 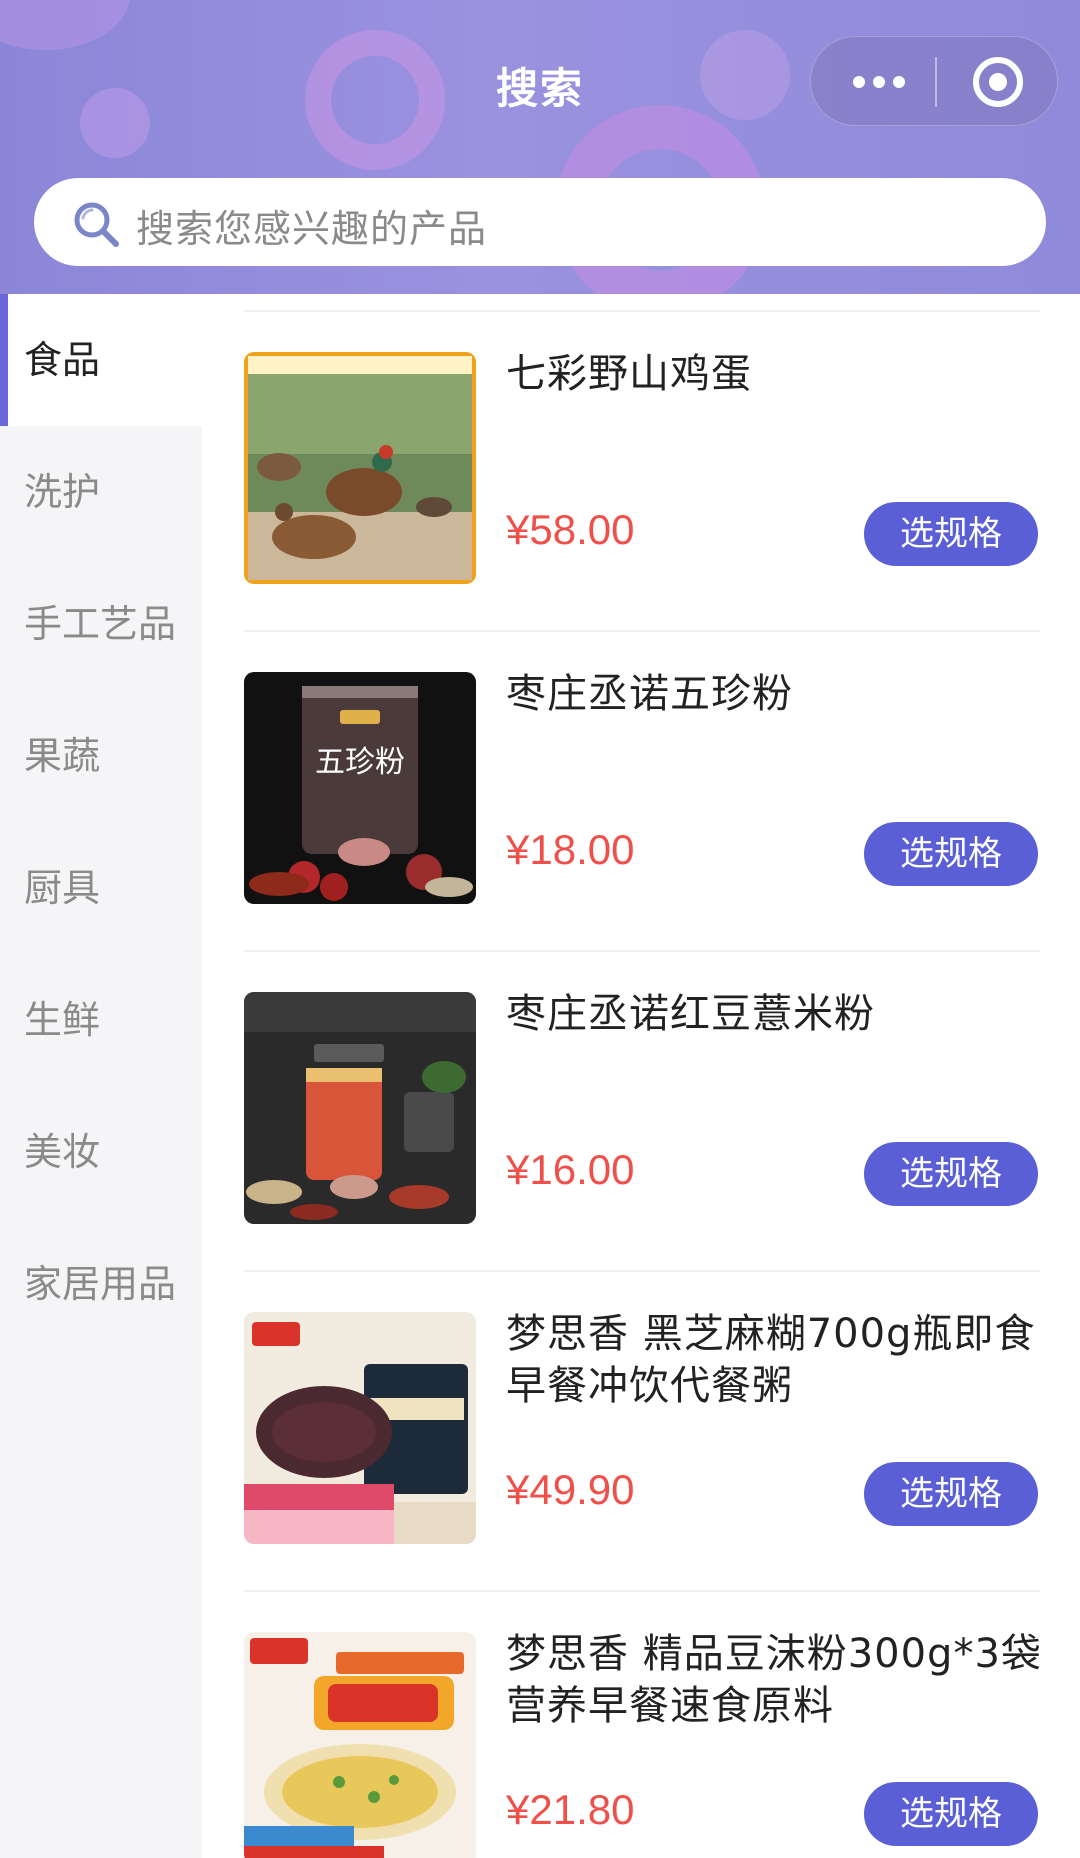 What do you see at coordinates (312, 229) in the screenshot?
I see `search-placeholder: 搜索您感兴趣的产品` at bounding box center [312, 229].